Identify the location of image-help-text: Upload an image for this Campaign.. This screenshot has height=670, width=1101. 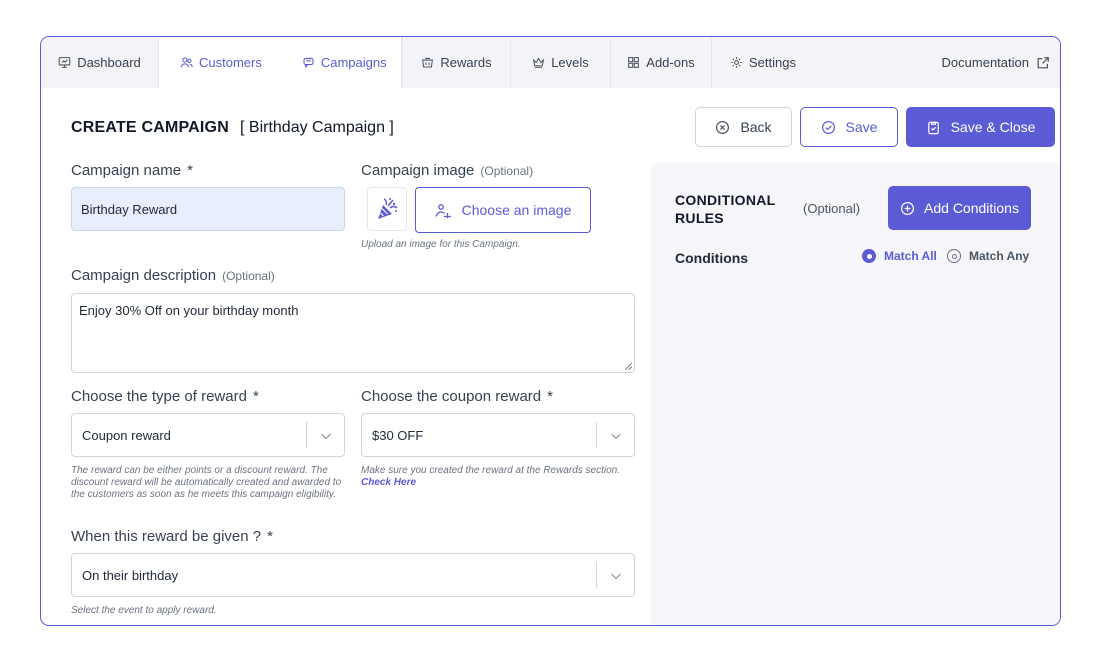
(441, 244).